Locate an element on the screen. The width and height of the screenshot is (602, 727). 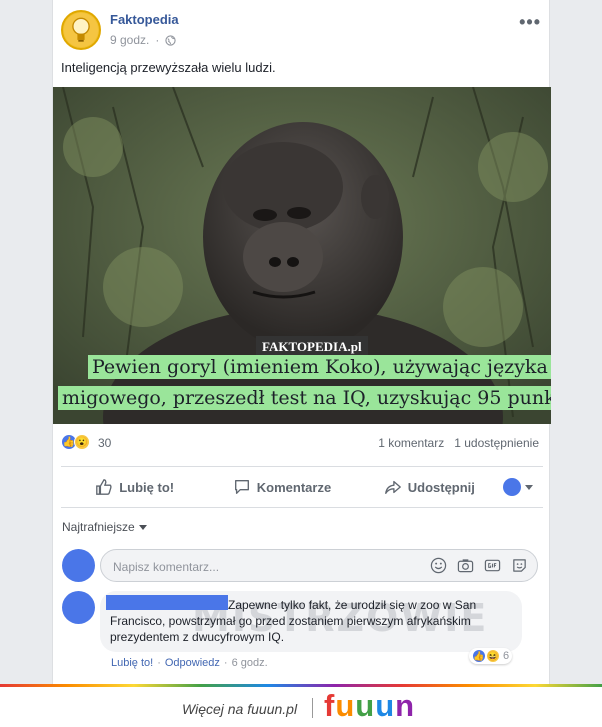
current-user-avatar is located at coordinates (78, 565).